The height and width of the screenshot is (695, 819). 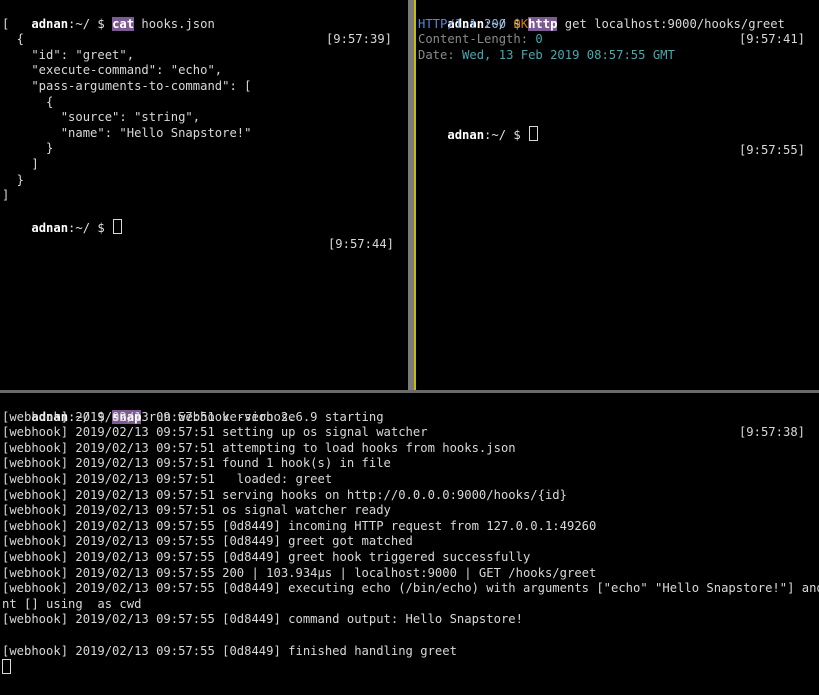 I want to click on header-date: Date: Wed, 13 Feb 2019 08:57:55 GMT, so click(x=617, y=56).